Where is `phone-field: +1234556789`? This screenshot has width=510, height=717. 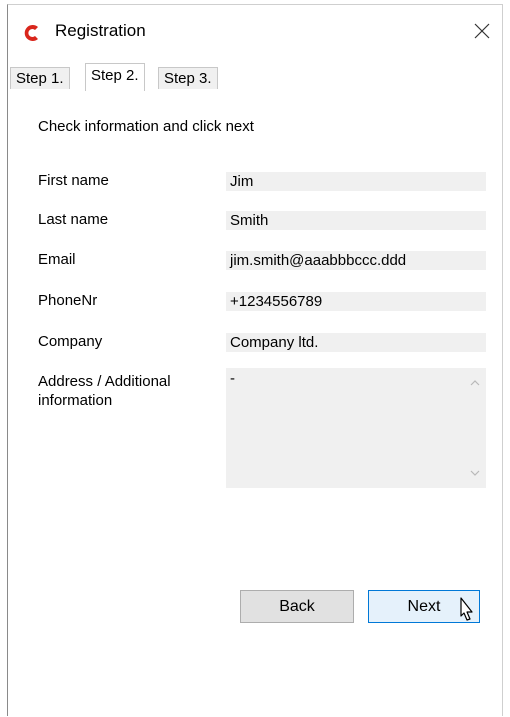
phone-field: +1234556789 is located at coordinates (356, 301).